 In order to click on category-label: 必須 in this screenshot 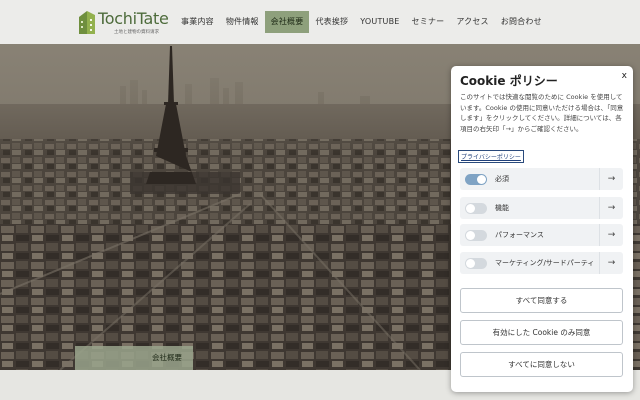, I will do `click(502, 179)`.